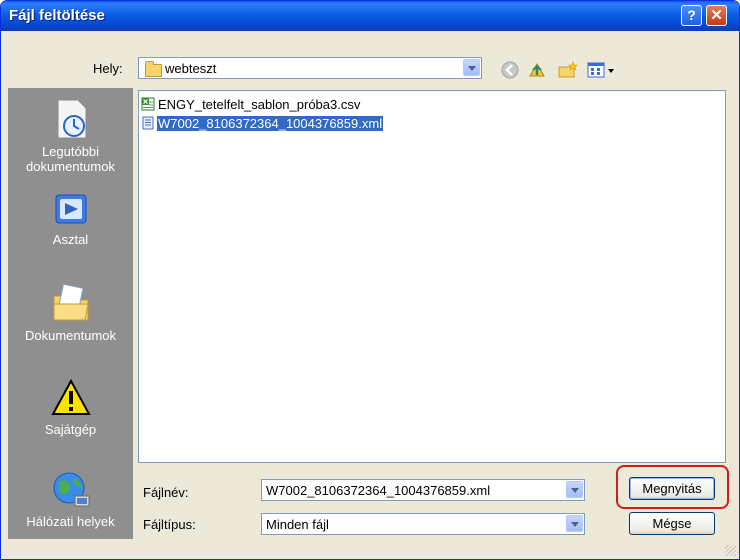 This screenshot has height=560, width=740. I want to click on filename-value: W7002_8106372364_1004376859.xml, so click(378, 490).